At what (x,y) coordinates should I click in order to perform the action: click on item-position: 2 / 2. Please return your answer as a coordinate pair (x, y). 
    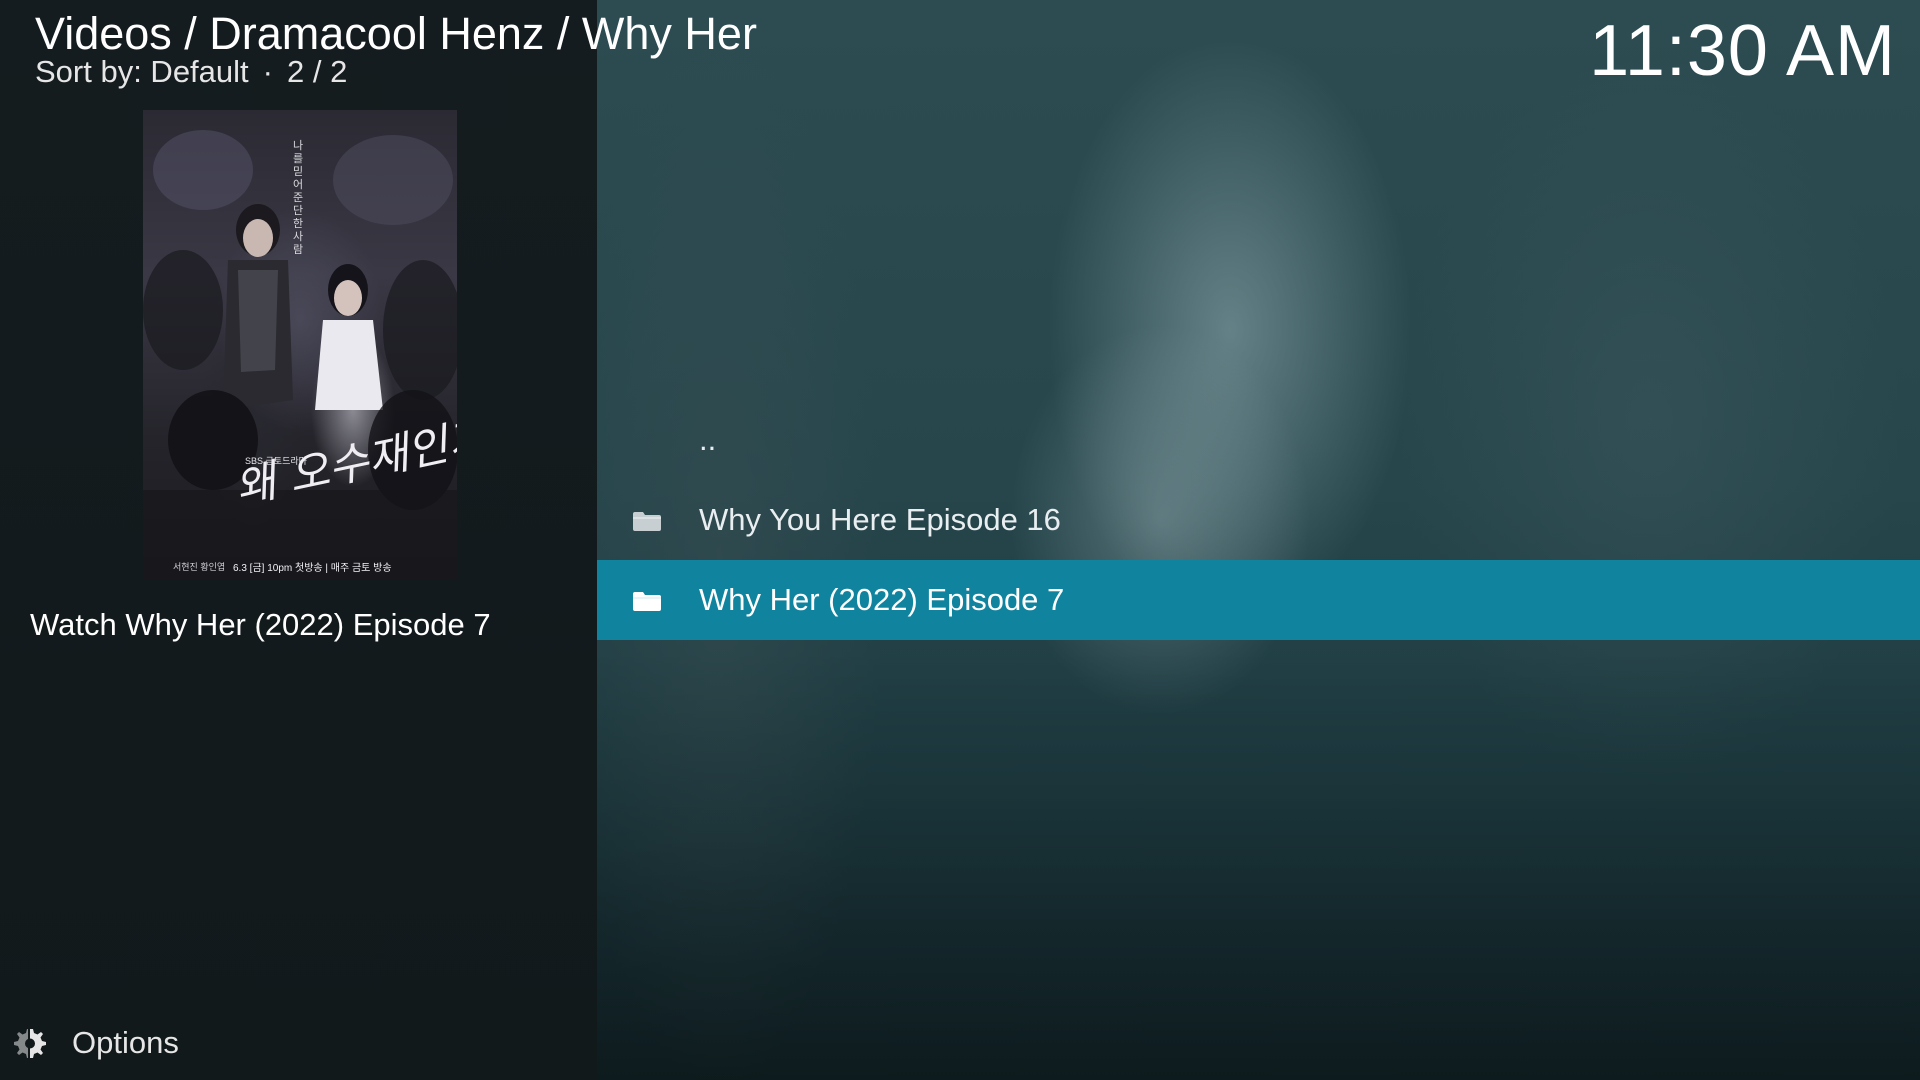
    Looking at the image, I should click on (317, 71).